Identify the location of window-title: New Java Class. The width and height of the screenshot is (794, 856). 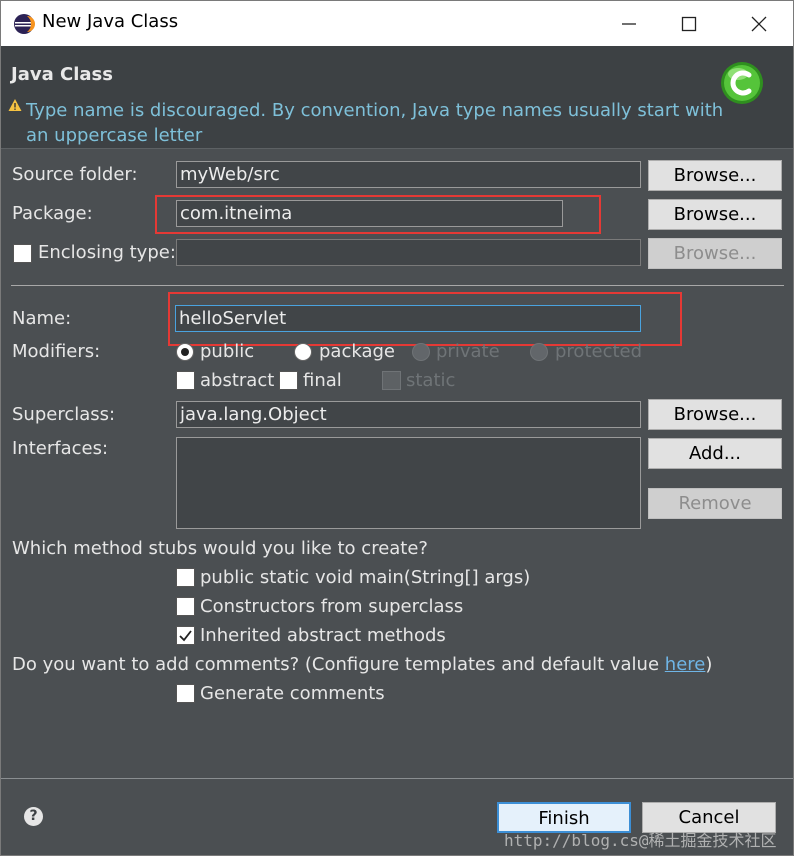
(110, 21).